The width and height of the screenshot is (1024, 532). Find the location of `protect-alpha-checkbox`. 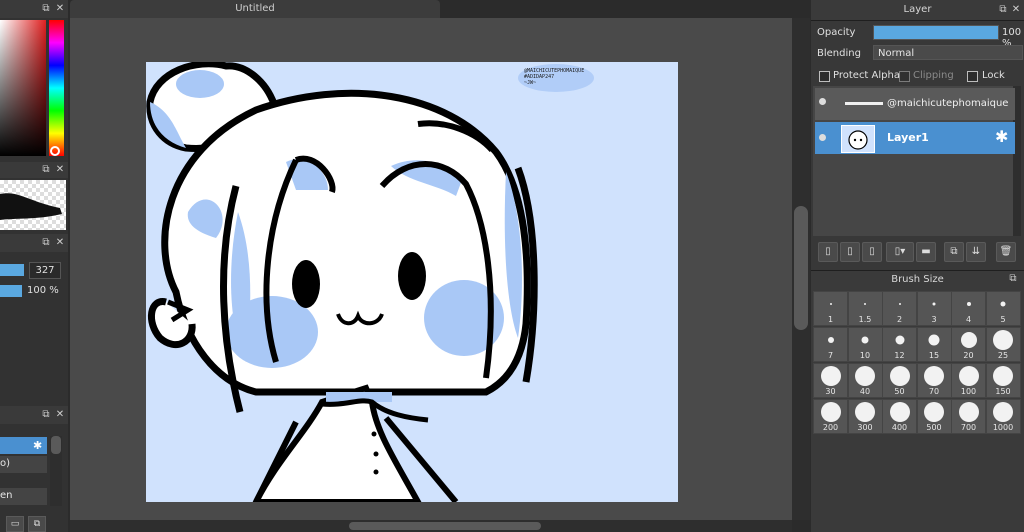

protect-alpha-checkbox is located at coordinates (824, 76).